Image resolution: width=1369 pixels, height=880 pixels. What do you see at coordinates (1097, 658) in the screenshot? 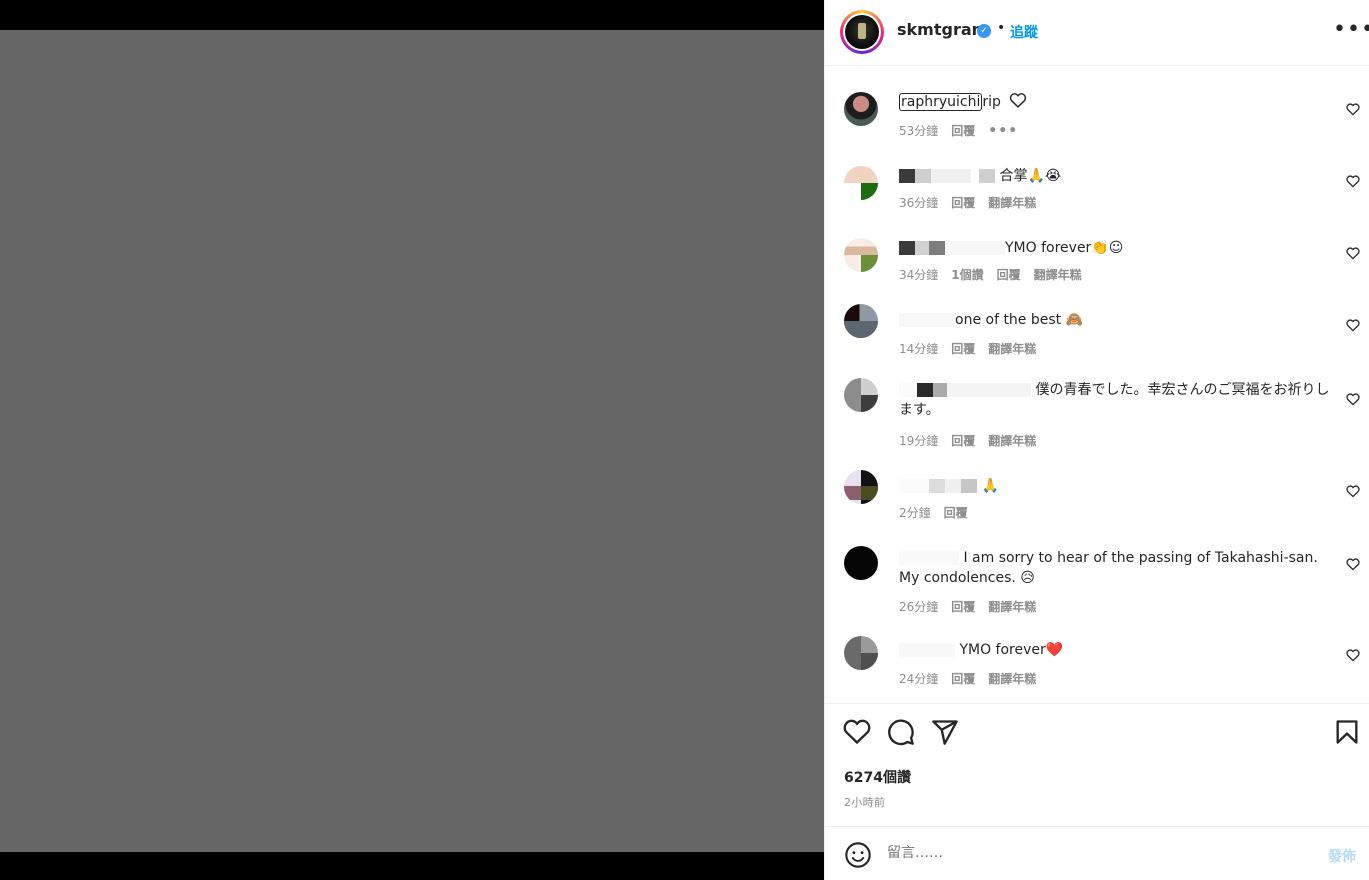
I see `comment-item: YMO forever❤️ 24分鐘 回覆 翻譯年糕` at bounding box center [1097, 658].